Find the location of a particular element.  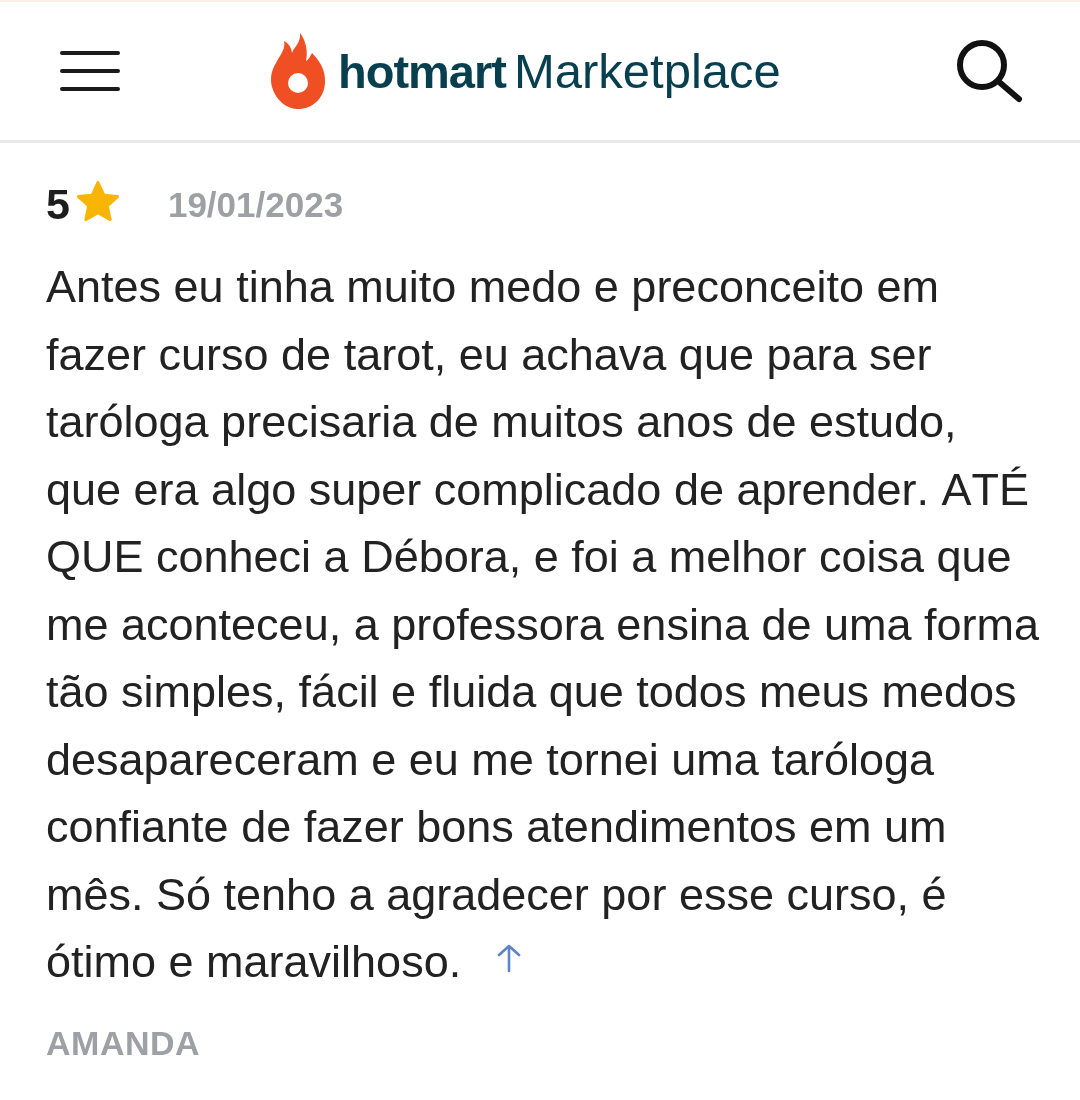

star-icon is located at coordinates (97, 202).